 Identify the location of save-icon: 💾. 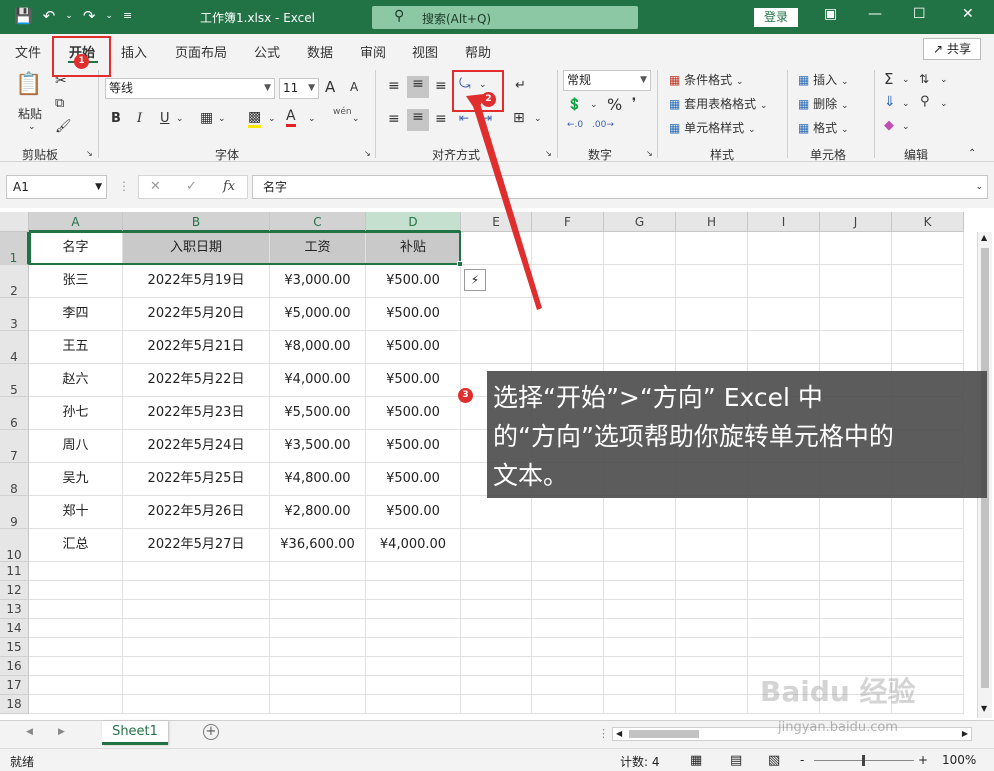
(23, 16).